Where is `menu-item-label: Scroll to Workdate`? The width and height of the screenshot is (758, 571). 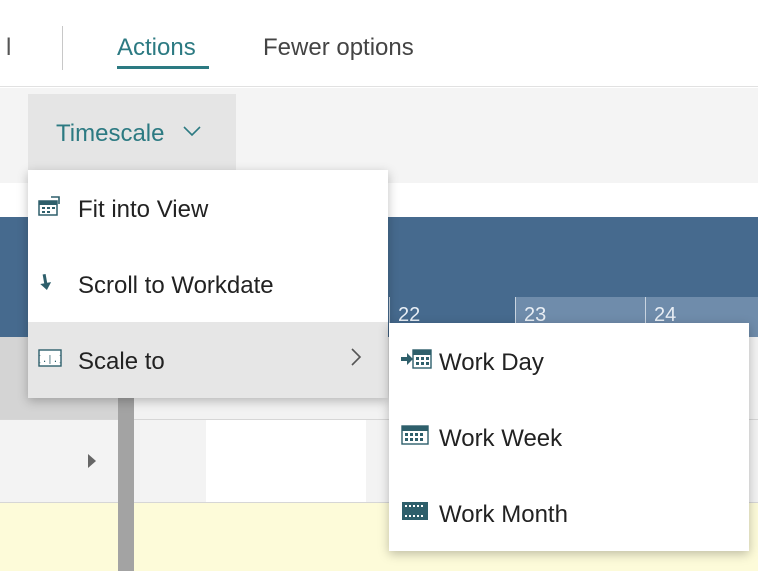 menu-item-label: Scroll to Workdate is located at coordinates (176, 285).